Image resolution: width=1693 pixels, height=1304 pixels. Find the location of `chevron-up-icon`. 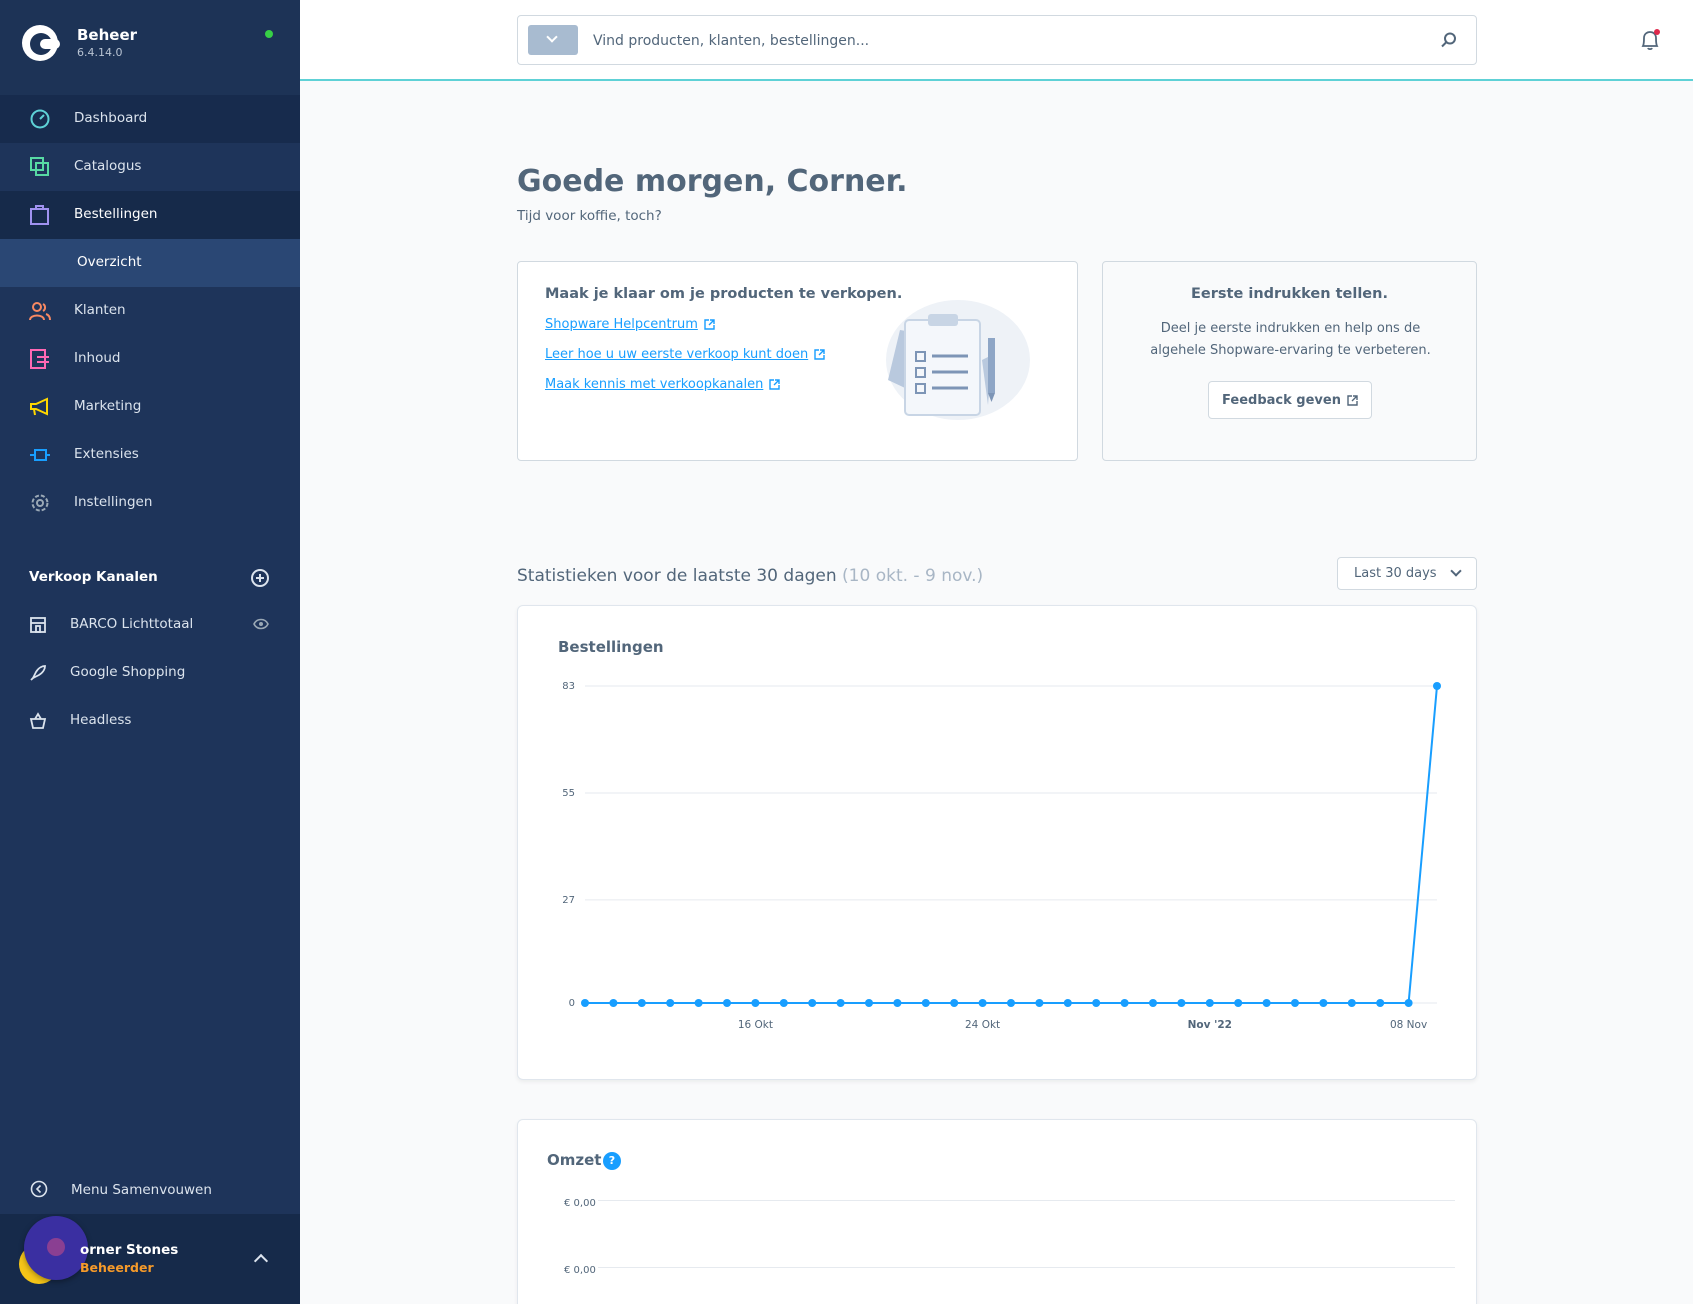

chevron-up-icon is located at coordinates (261, 1261).